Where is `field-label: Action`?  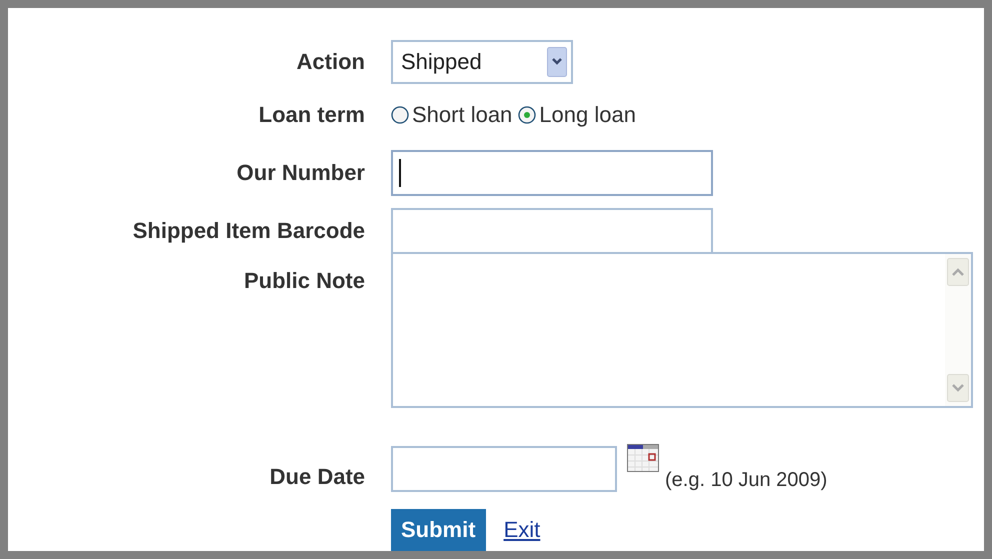 field-label: Action is located at coordinates (330, 62).